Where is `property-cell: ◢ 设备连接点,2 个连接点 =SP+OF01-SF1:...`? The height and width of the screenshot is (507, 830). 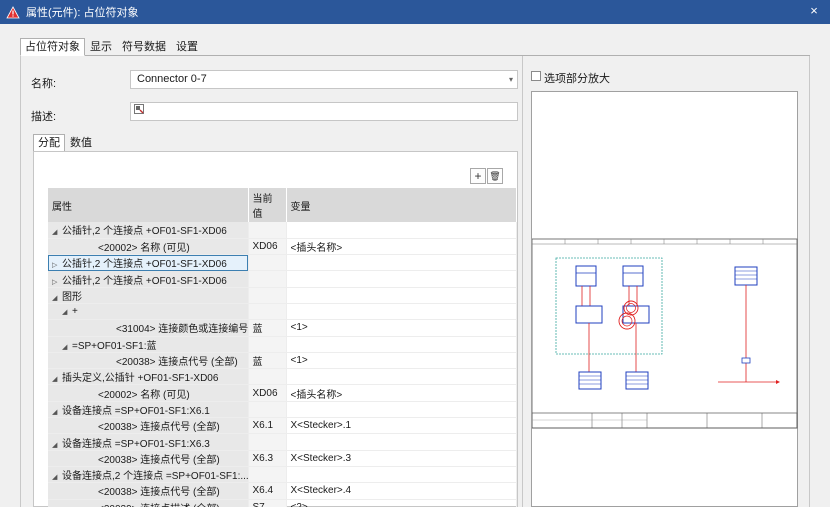 property-cell: ◢ 设备连接点,2 个连接点 =SP+OF01-SF1:... is located at coordinates (148, 475).